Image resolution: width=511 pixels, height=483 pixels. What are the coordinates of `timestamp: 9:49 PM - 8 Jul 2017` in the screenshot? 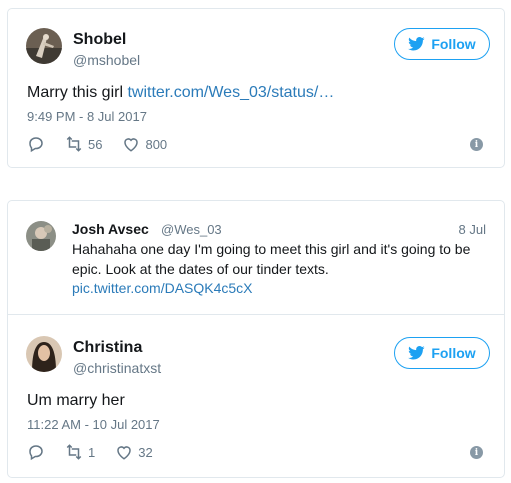 It's located at (87, 116).